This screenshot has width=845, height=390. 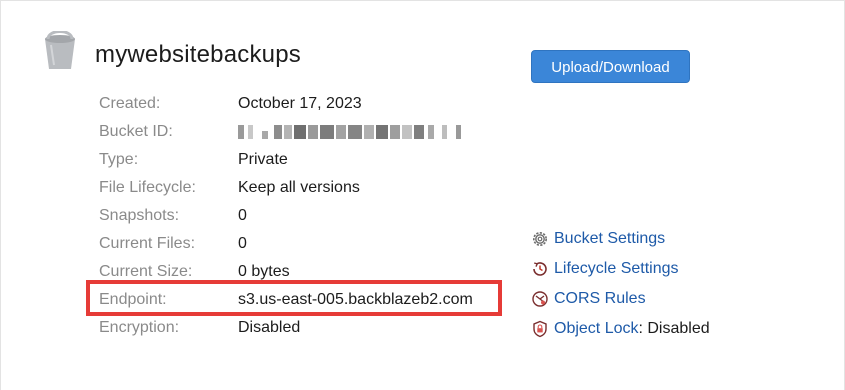 What do you see at coordinates (632, 329) in the screenshot?
I see `link-label: Object Lock: Disabled` at bounding box center [632, 329].